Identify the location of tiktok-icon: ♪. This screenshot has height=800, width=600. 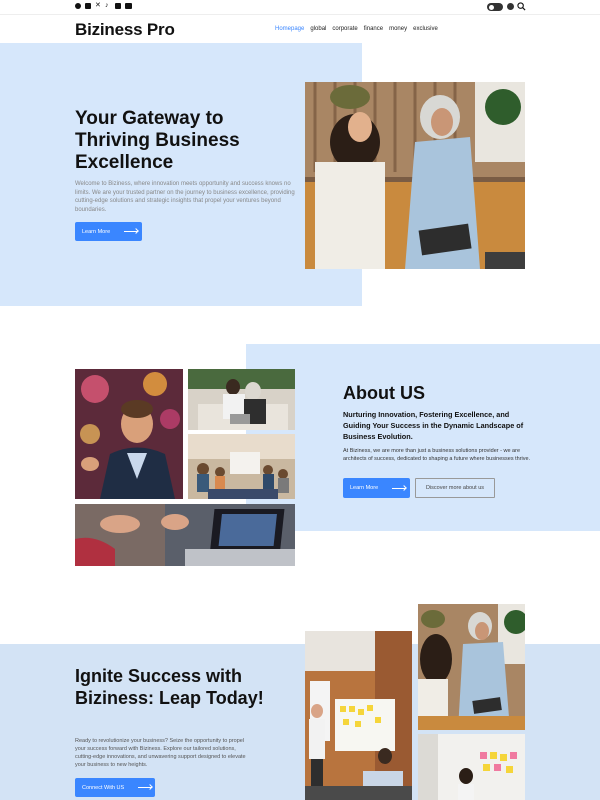
(108, 5).